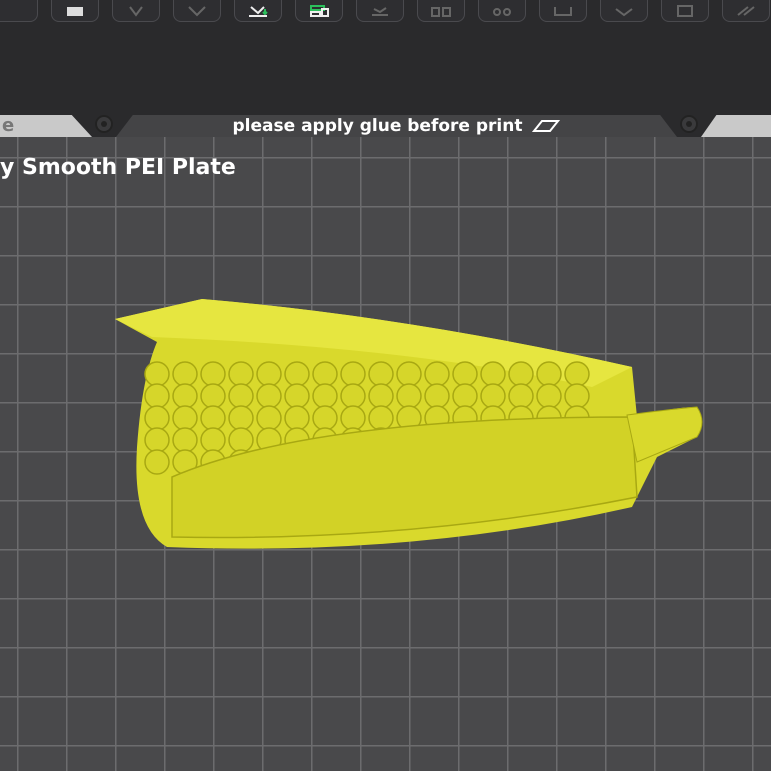 This screenshot has width=771, height=771. I want to click on split-icon, so click(441, 11).